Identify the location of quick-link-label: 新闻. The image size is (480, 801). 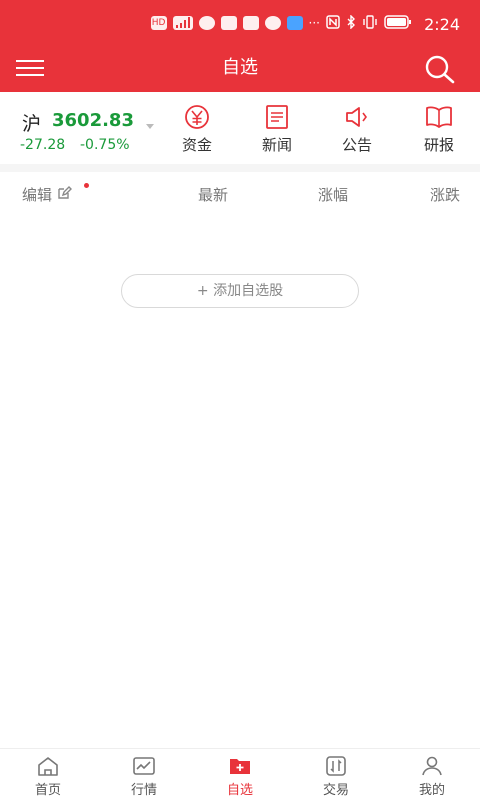
(276, 145).